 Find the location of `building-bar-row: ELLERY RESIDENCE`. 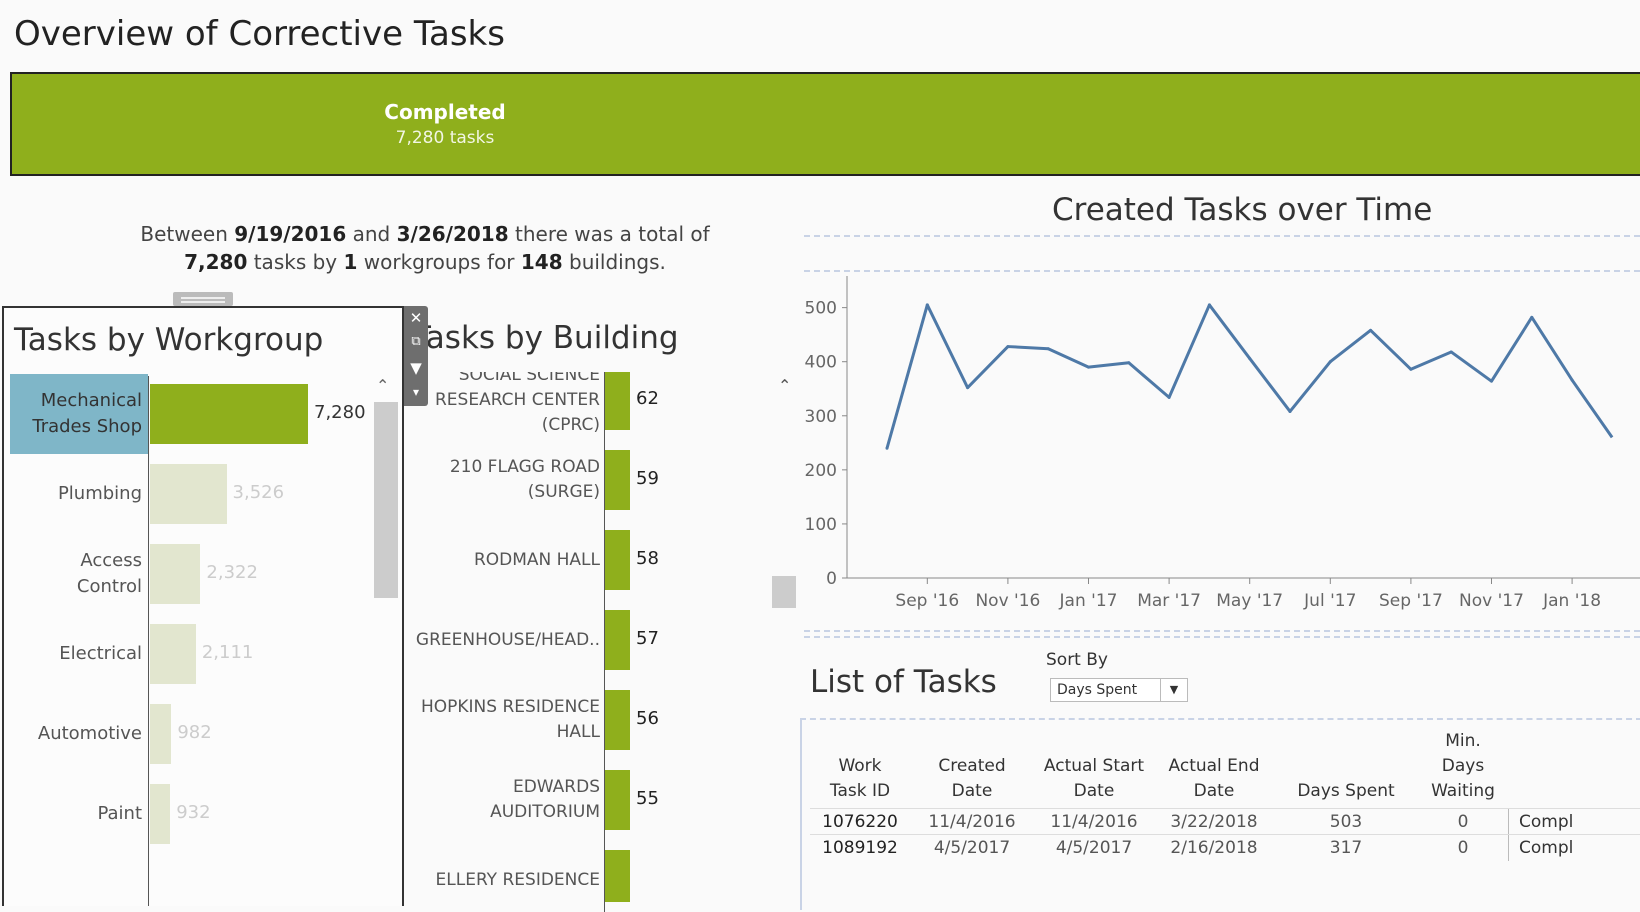

building-bar-row: ELLERY RESIDENCE is located at coordinates (534, 875).